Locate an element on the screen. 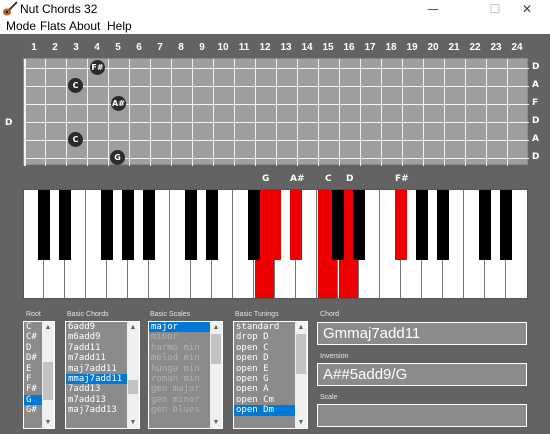 This screenshot has height=434, width=550. string-name: A is located at coordinates (535, 85).